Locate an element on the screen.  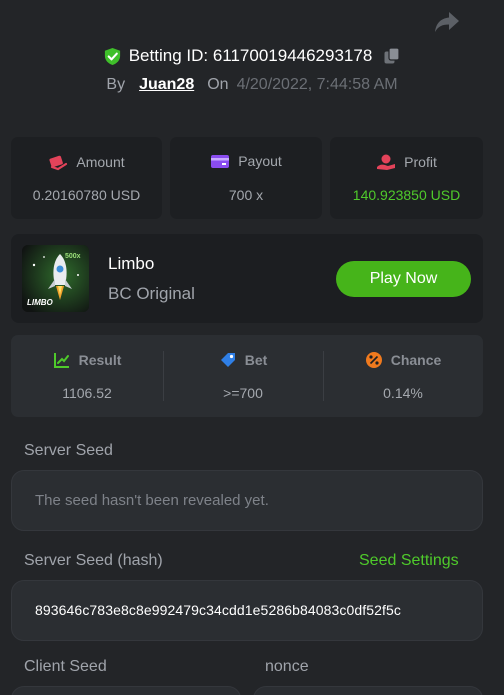
betting-id-row: Betting ID: 61170019446293178 is located at coordinates (252, 56).